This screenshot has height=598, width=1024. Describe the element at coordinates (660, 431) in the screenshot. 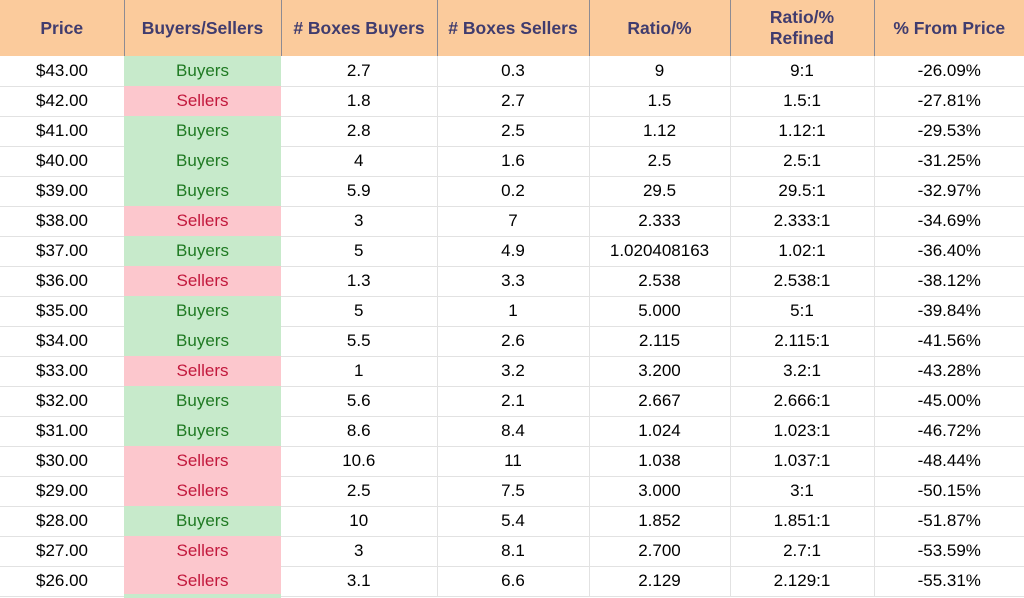

I see `cell-ratio: 1.024` at that location.